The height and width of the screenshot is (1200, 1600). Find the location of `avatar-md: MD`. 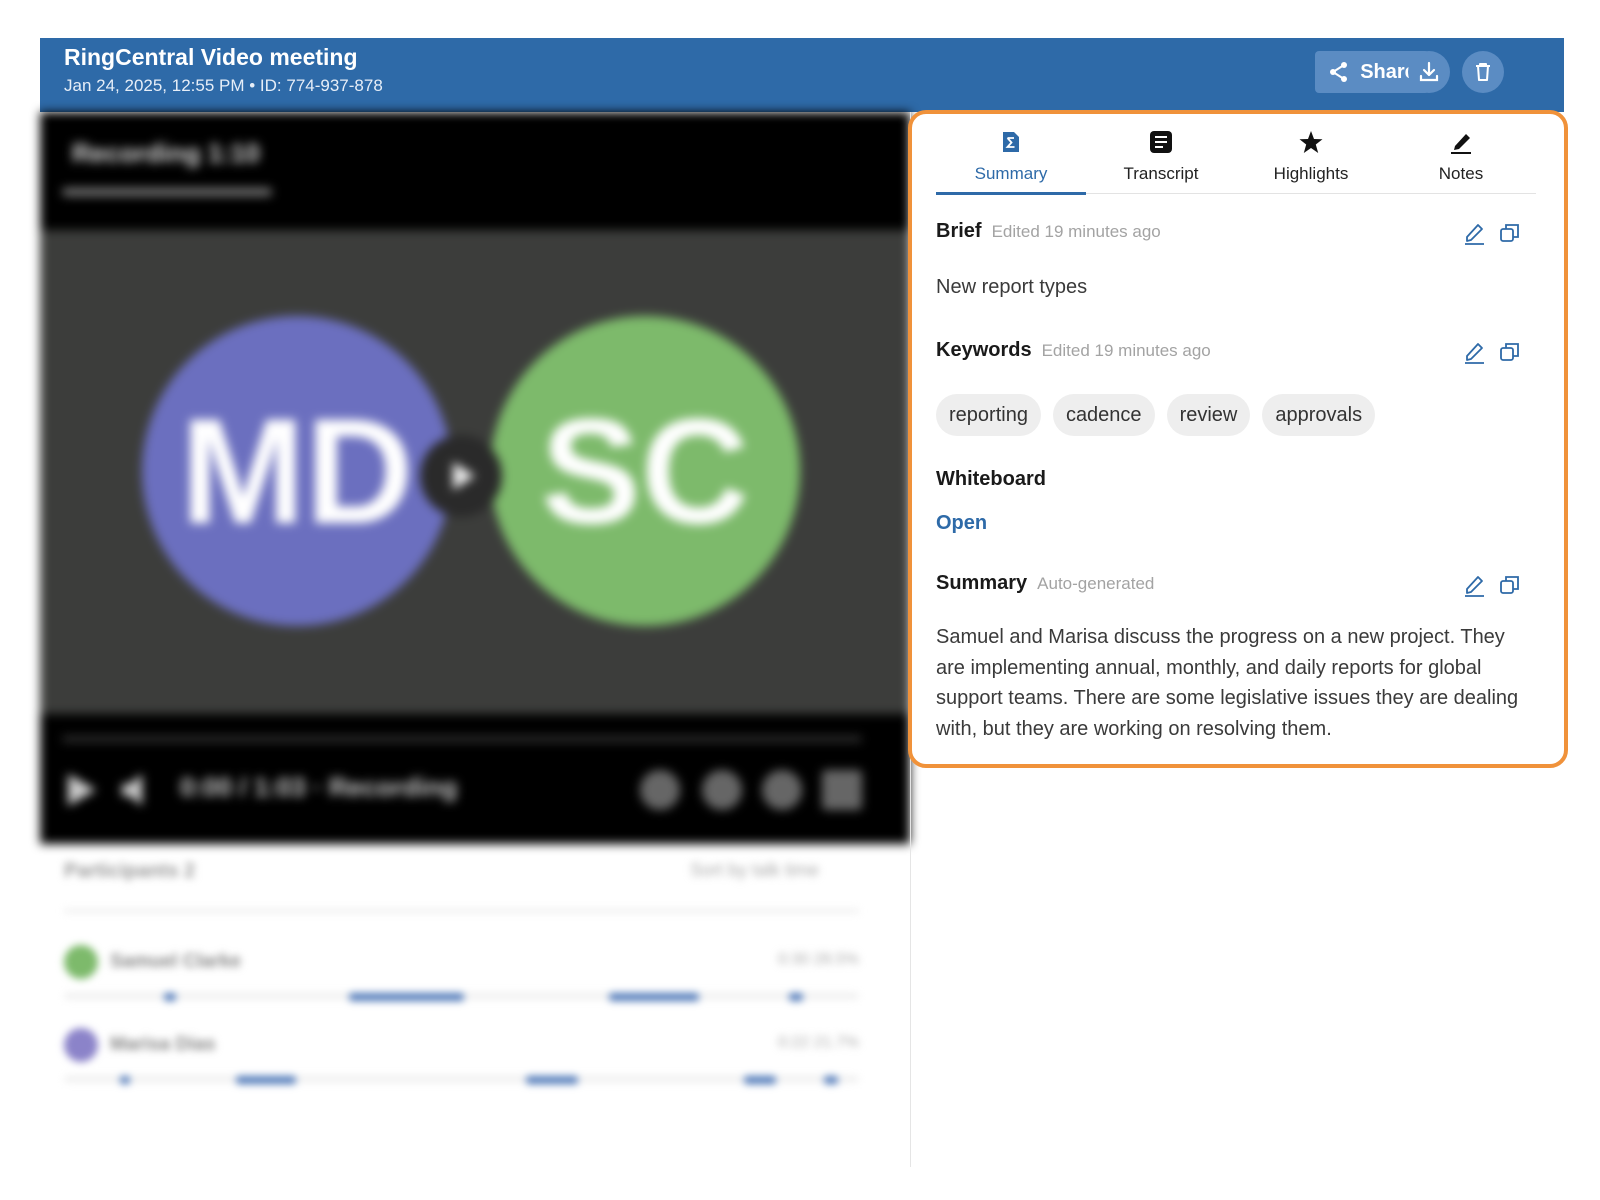

avatar-md: MD is located at coordinates (297, 471).